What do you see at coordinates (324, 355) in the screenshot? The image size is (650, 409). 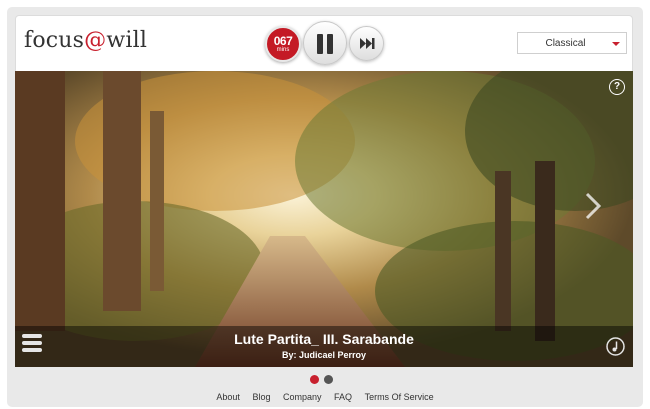 I see `track-artist: By: Judicael Perroy` at bounding box center [324, 355].